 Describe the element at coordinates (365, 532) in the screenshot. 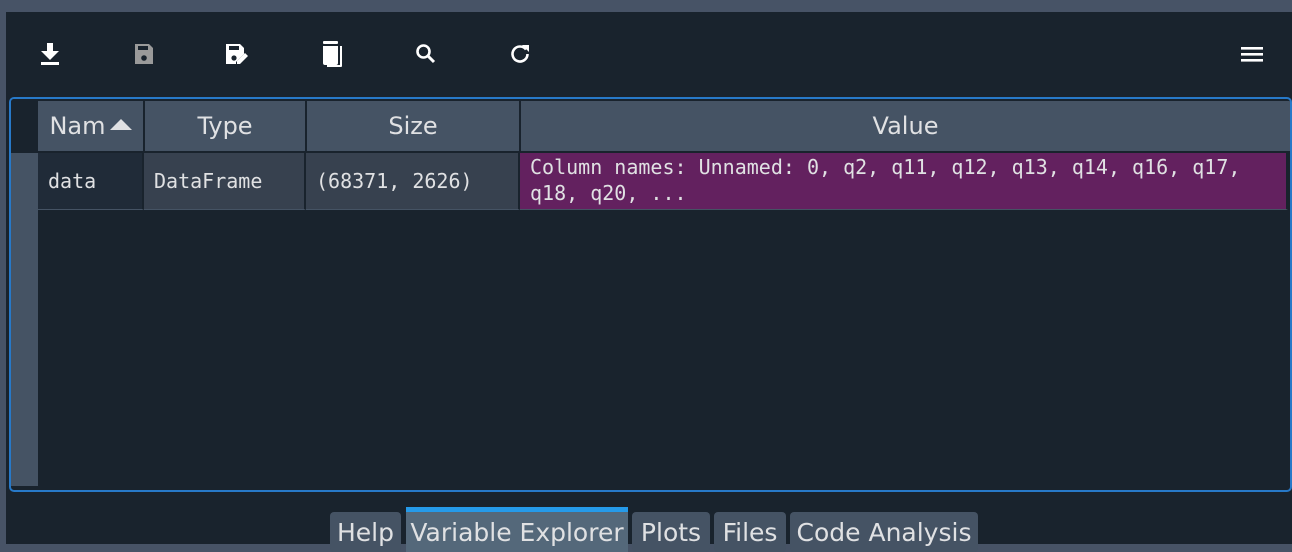

I see `tab-help: Help` at that location.